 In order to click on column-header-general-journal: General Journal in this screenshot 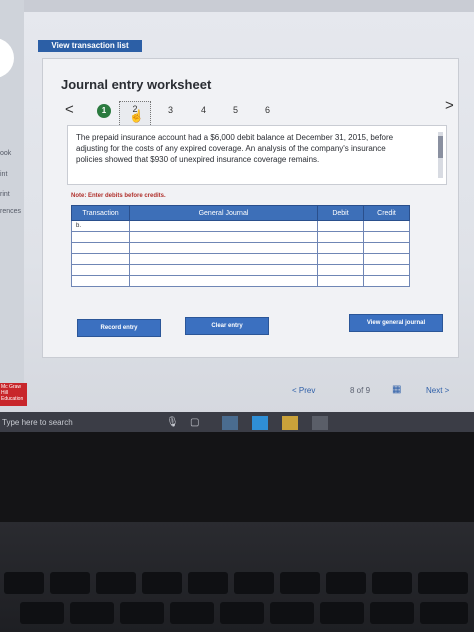, I will do `click(223, 213)`.